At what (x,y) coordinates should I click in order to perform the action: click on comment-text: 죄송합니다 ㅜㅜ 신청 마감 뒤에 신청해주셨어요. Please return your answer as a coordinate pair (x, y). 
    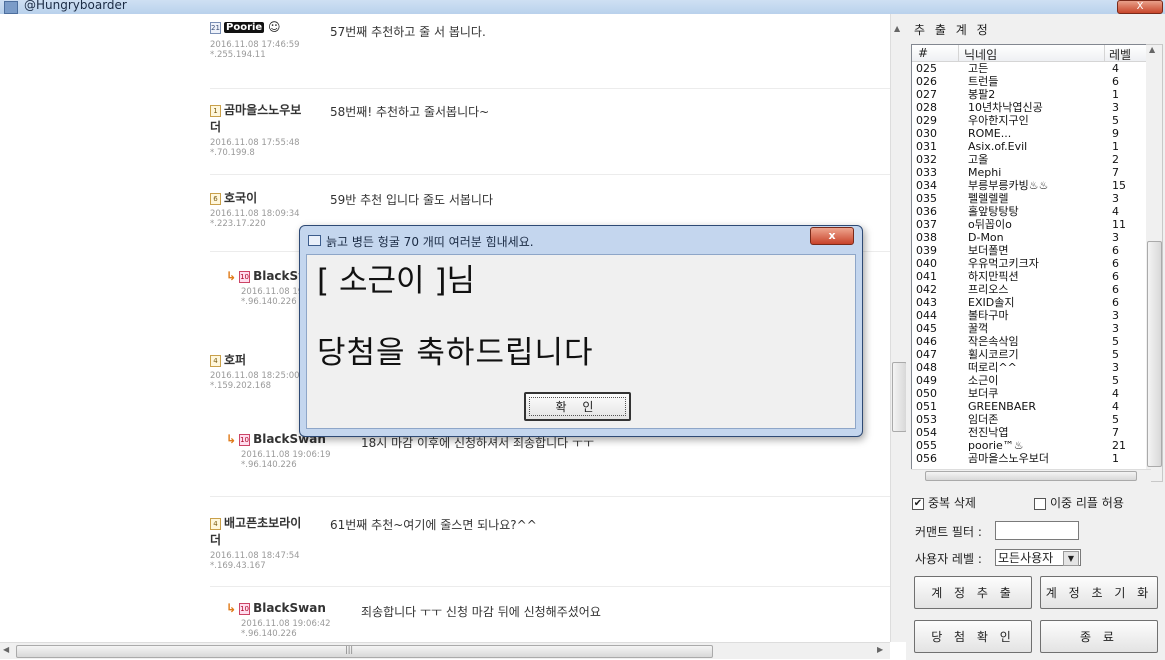
    Looking at the image, I should click on (481, 612).